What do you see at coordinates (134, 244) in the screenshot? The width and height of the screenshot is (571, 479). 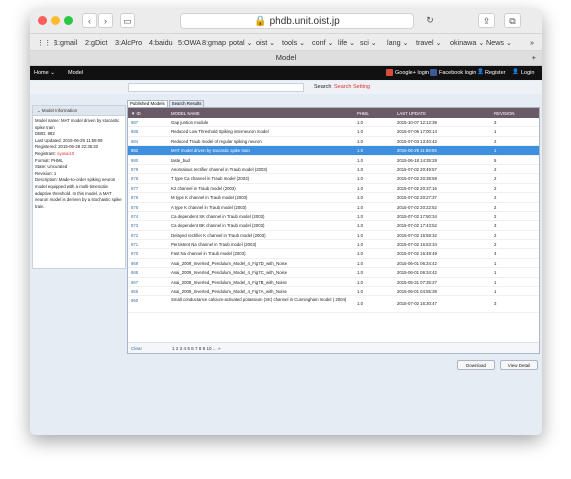 I see `id-cell: 871` at bounding box center [134, 244].